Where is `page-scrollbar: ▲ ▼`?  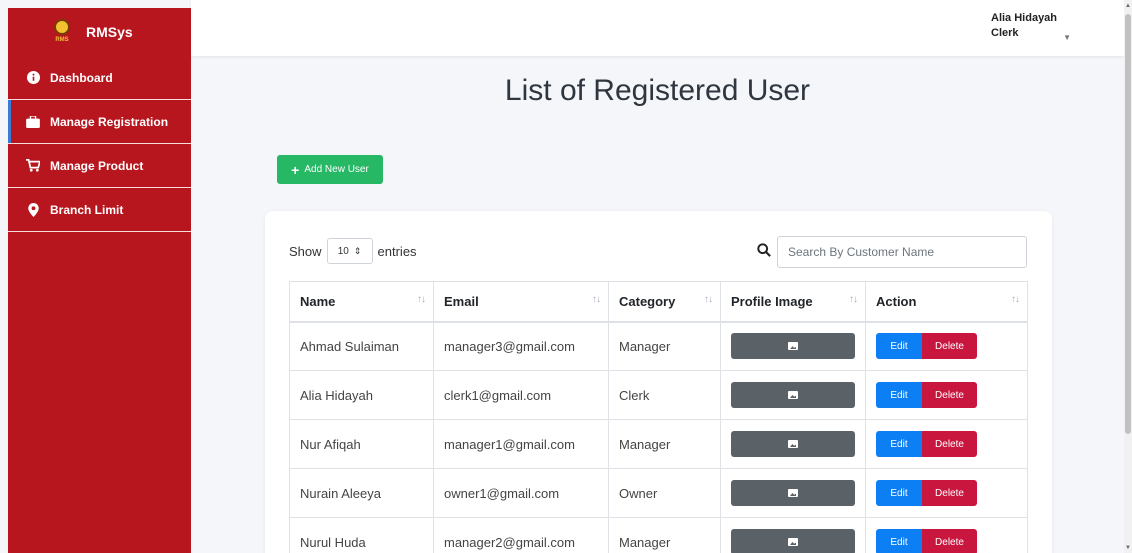 page-scrollbar: ▲ ▼ is located at coordinates (1128, 276).